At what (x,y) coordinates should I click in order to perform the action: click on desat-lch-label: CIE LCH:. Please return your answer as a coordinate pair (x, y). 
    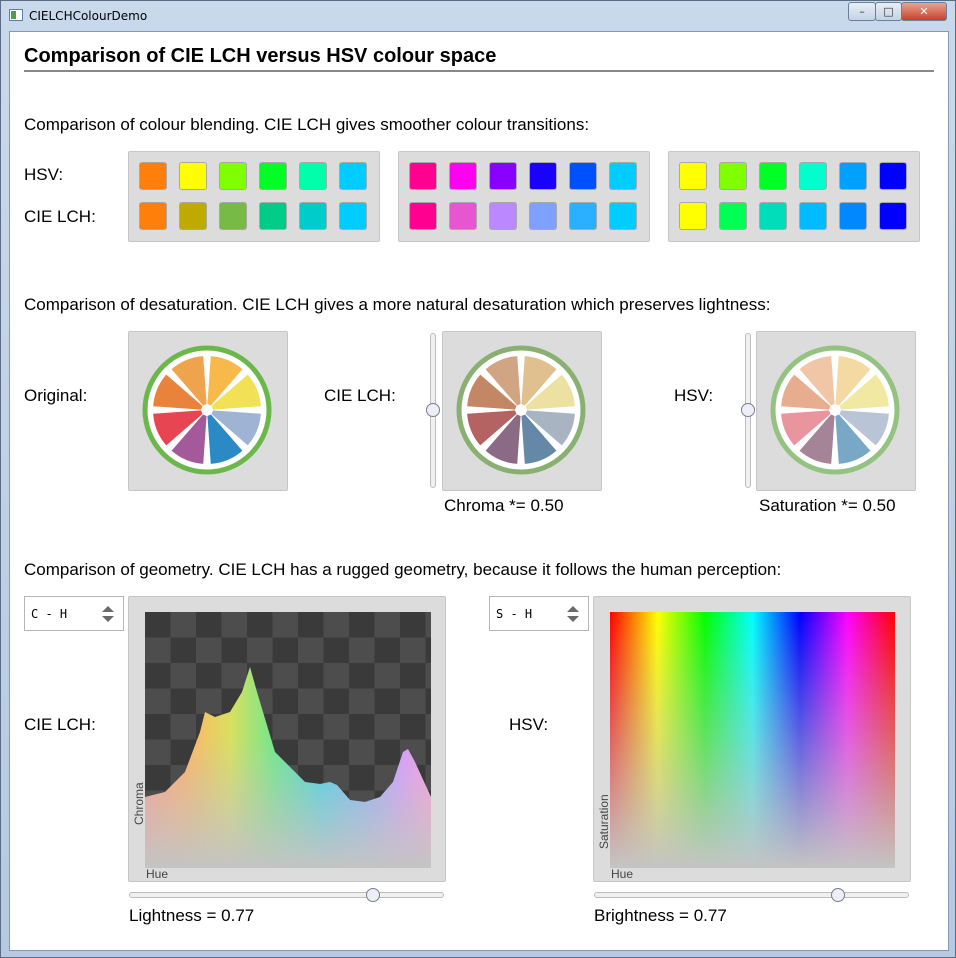
    Looking at the image, I should click on (360, 395).